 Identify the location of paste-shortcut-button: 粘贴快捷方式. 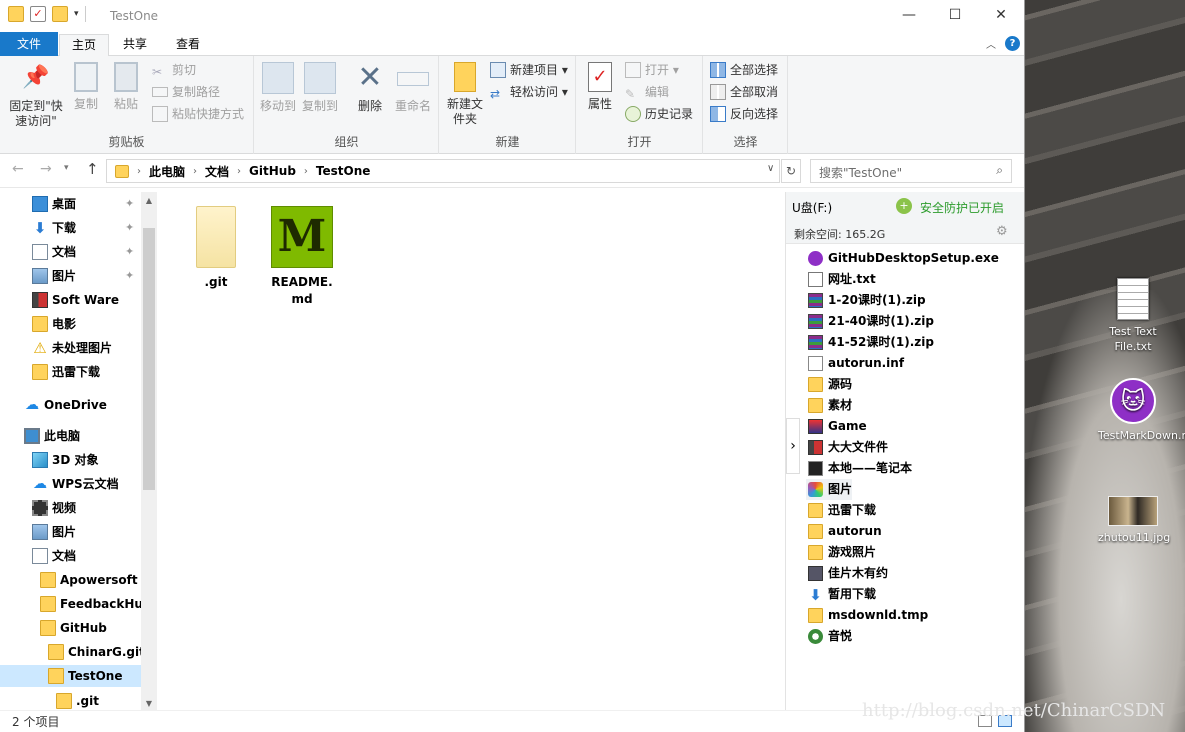
(198, 114).